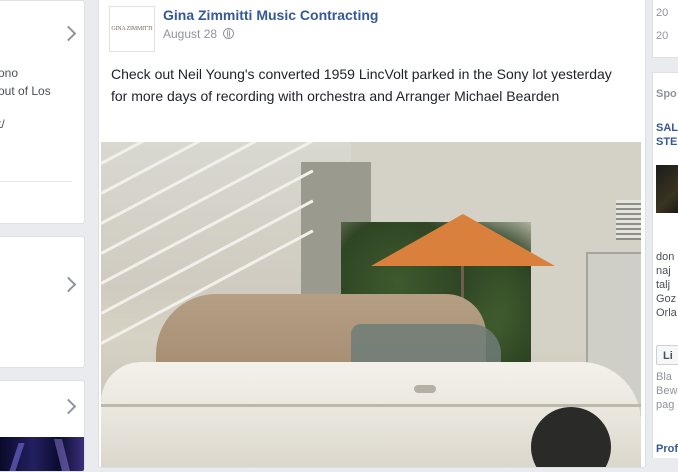 The width and height of the screenshot is (678, 472). I want to click on photo-umbrella, so click(463, 240).